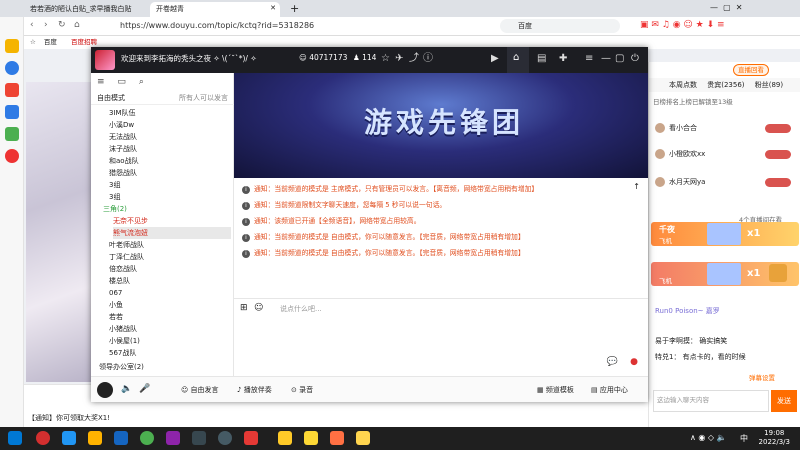 Image resolution: width=800 pixels, height=450 pixels. I want to click on chrome-icon, so click(147, 438).